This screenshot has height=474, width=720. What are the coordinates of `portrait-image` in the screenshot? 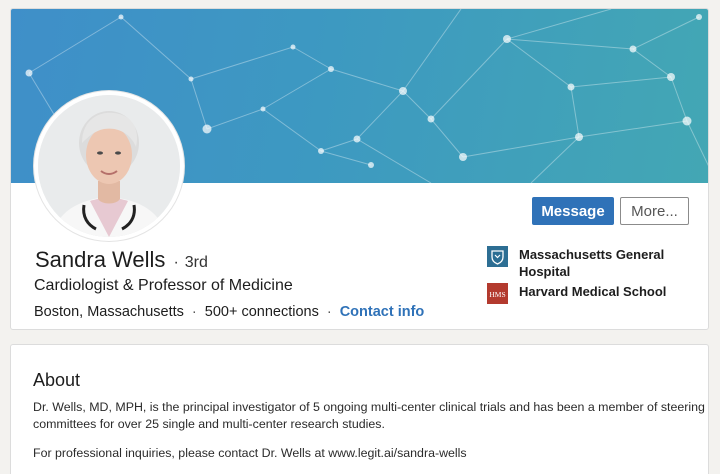 It's located at (109, 166).